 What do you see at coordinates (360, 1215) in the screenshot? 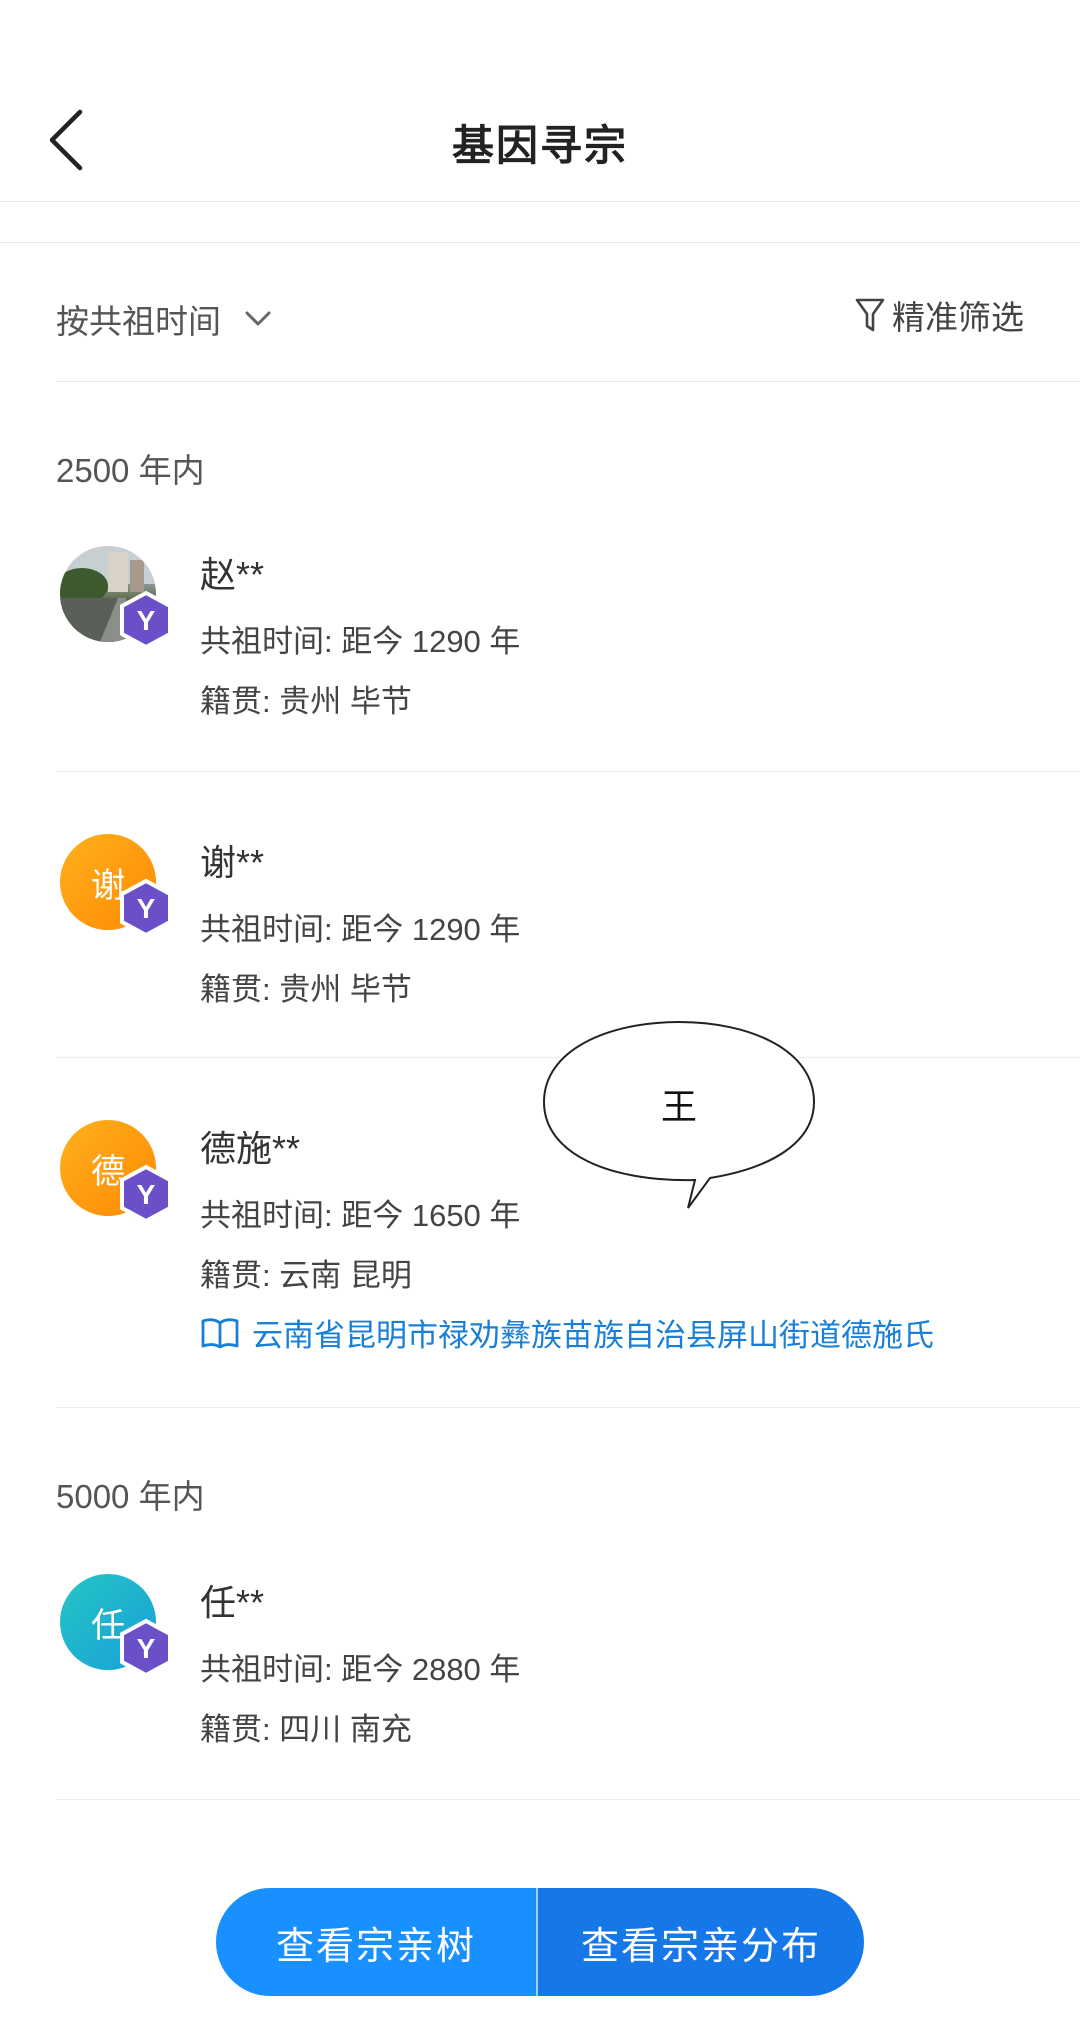
I see `common-ancestor-time: 共祖时间: 距今 1650 年` at bounding box center [360, 1215].